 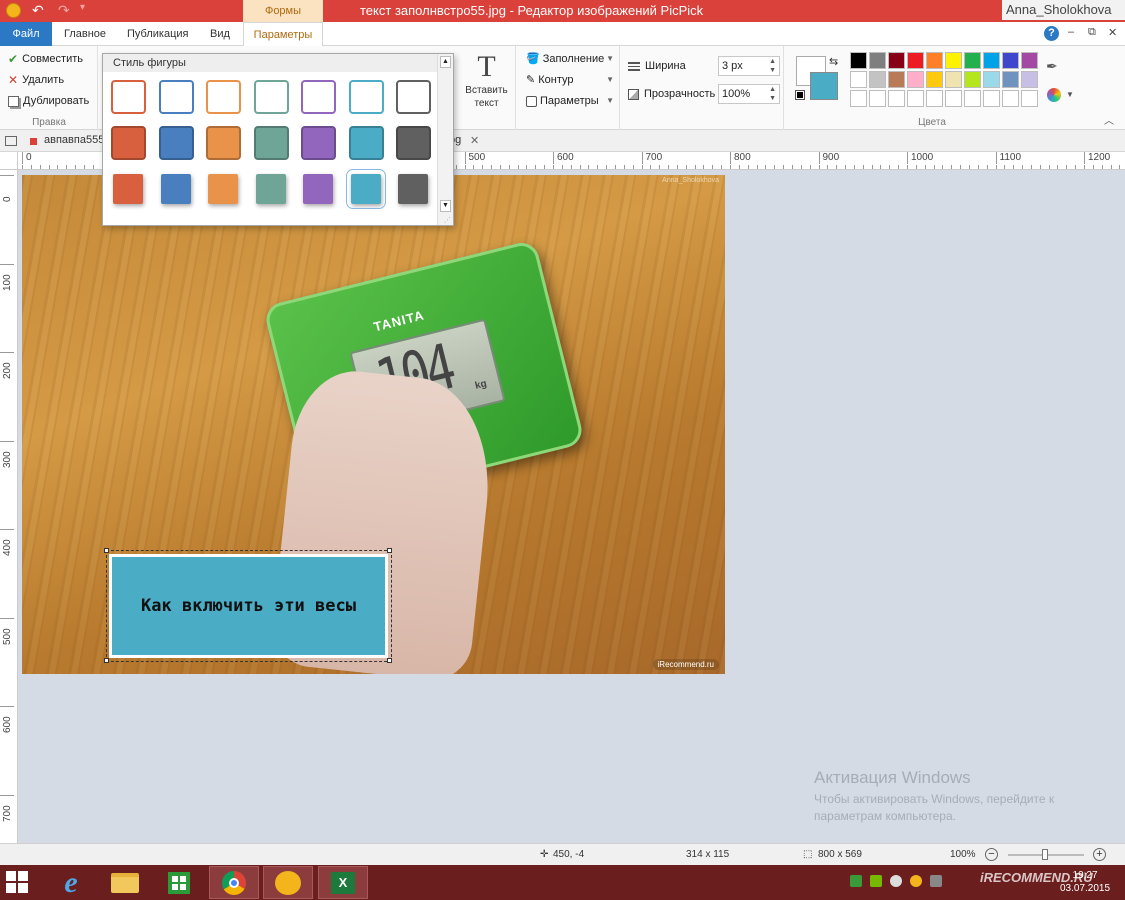 I want to click on resize-grip-icon: ⋰, so click(x=447, y=220).